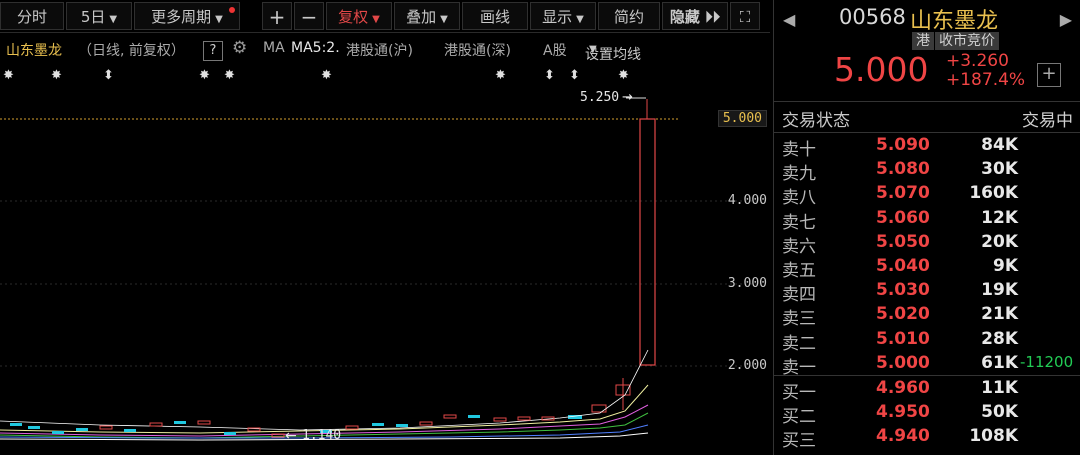 This screenshot has height=455, width=1080. What do you see at coordinates (903, 266) in the screenshot?
I see `ask-price: 5.040` at bounding box center [903, 266].